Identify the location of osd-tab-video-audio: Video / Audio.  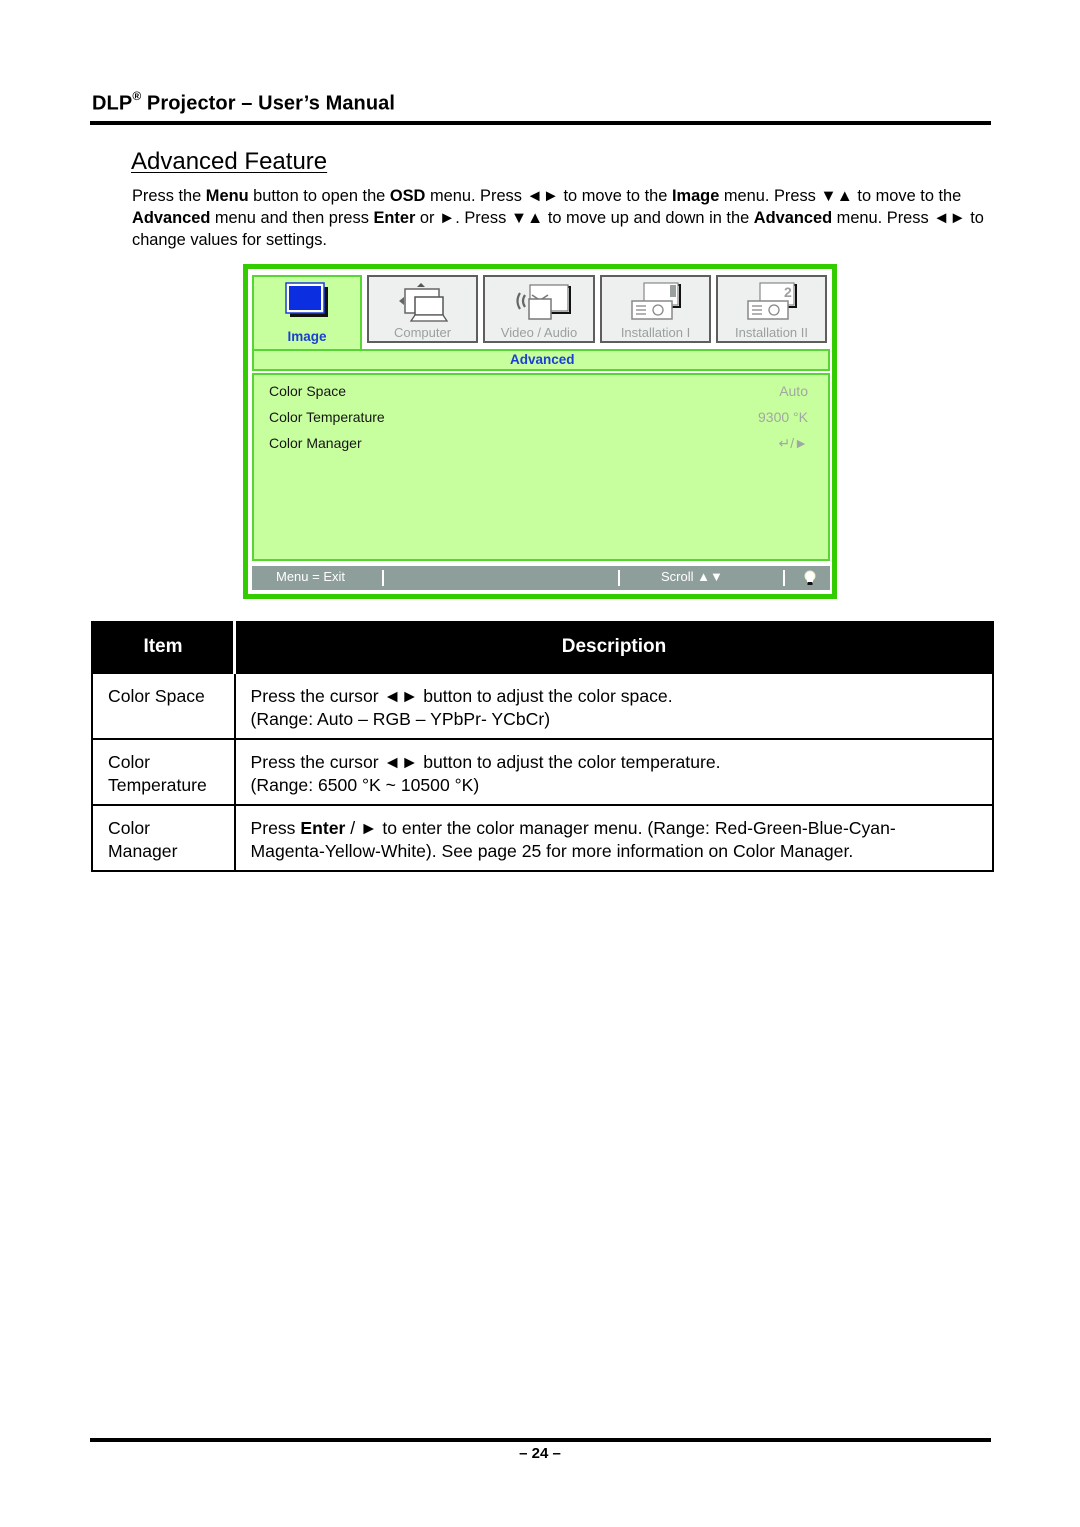
(539, 309).